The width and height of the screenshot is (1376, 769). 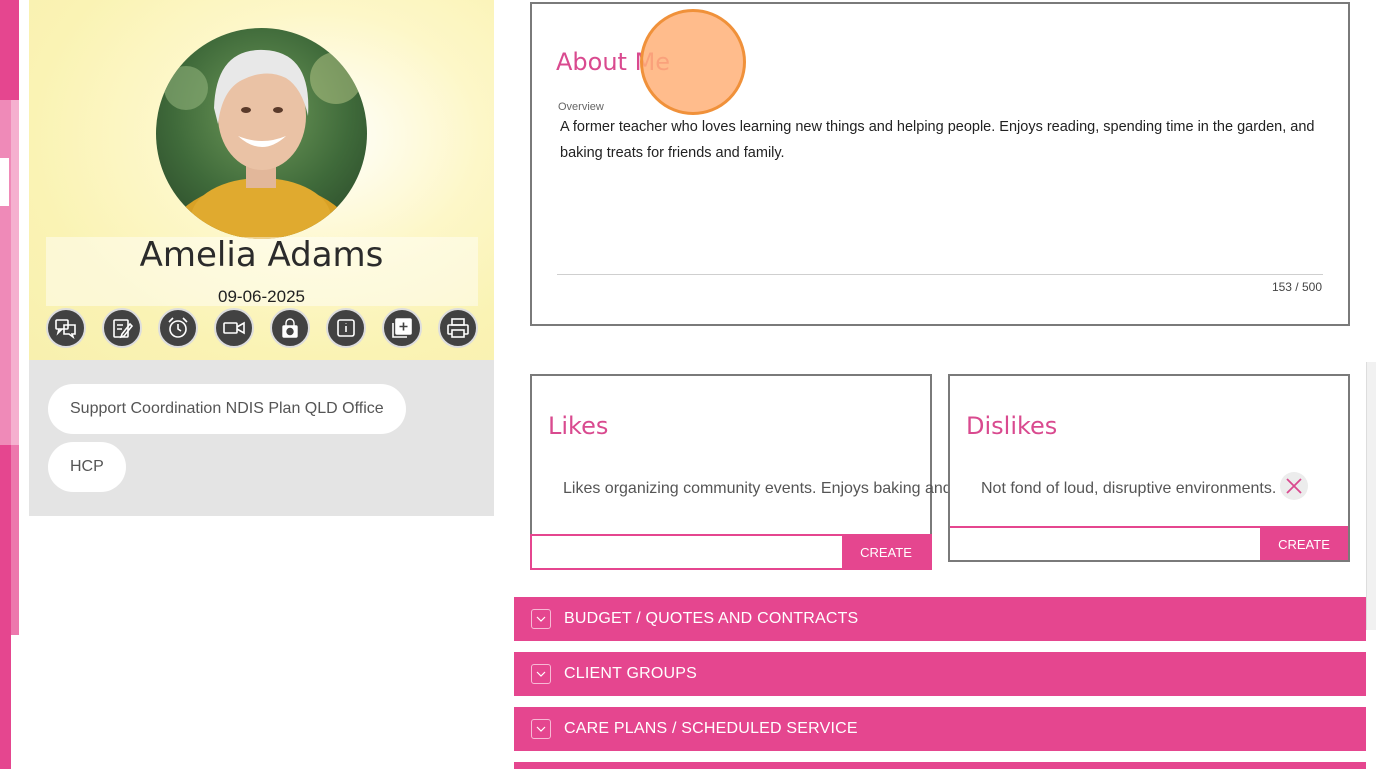 I want to click on overview-label: Overview, so click(x=581, y=107).